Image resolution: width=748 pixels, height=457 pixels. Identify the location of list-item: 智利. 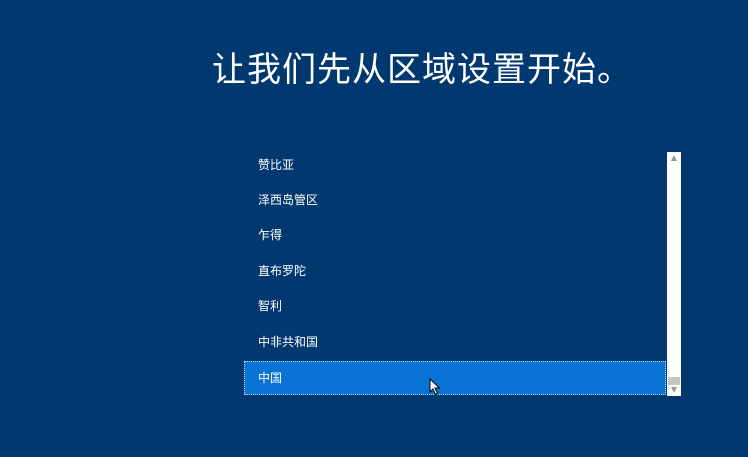
(455, 306).